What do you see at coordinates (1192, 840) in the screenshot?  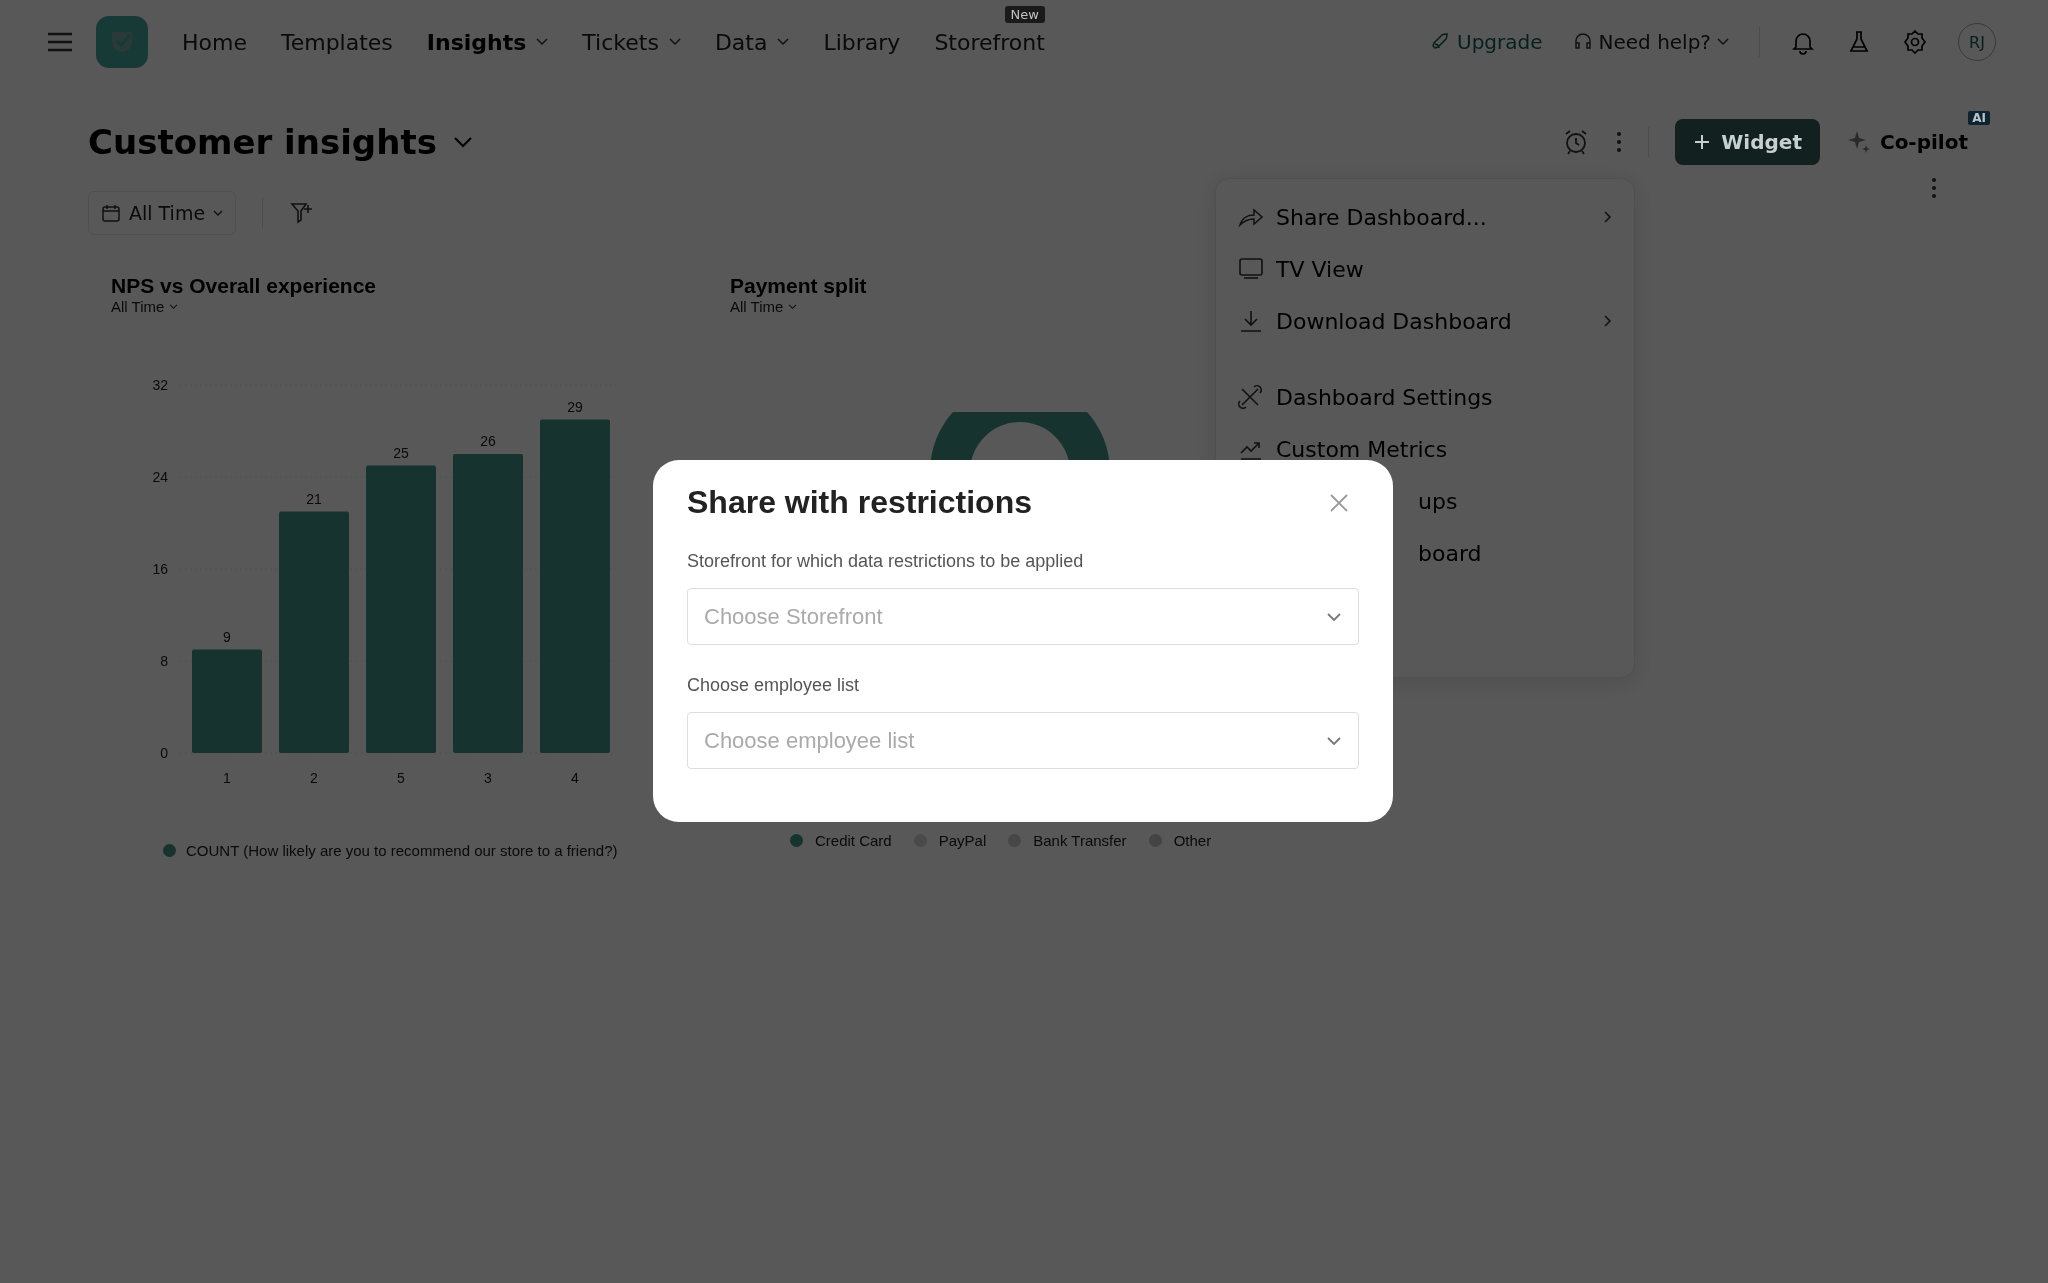 I see `legend-label: Other` at bounding box center [1192, 840].